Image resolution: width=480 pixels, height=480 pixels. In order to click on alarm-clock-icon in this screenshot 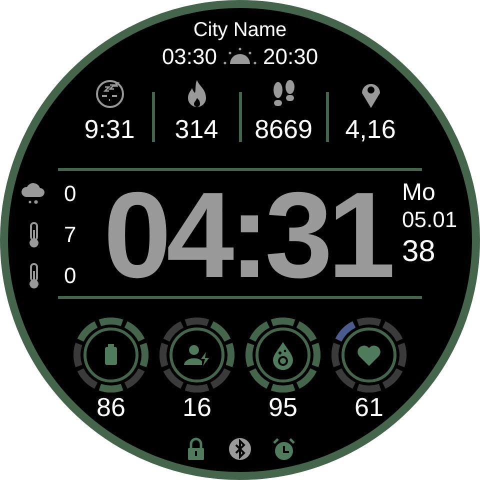, I will do `click(284, 449)`.